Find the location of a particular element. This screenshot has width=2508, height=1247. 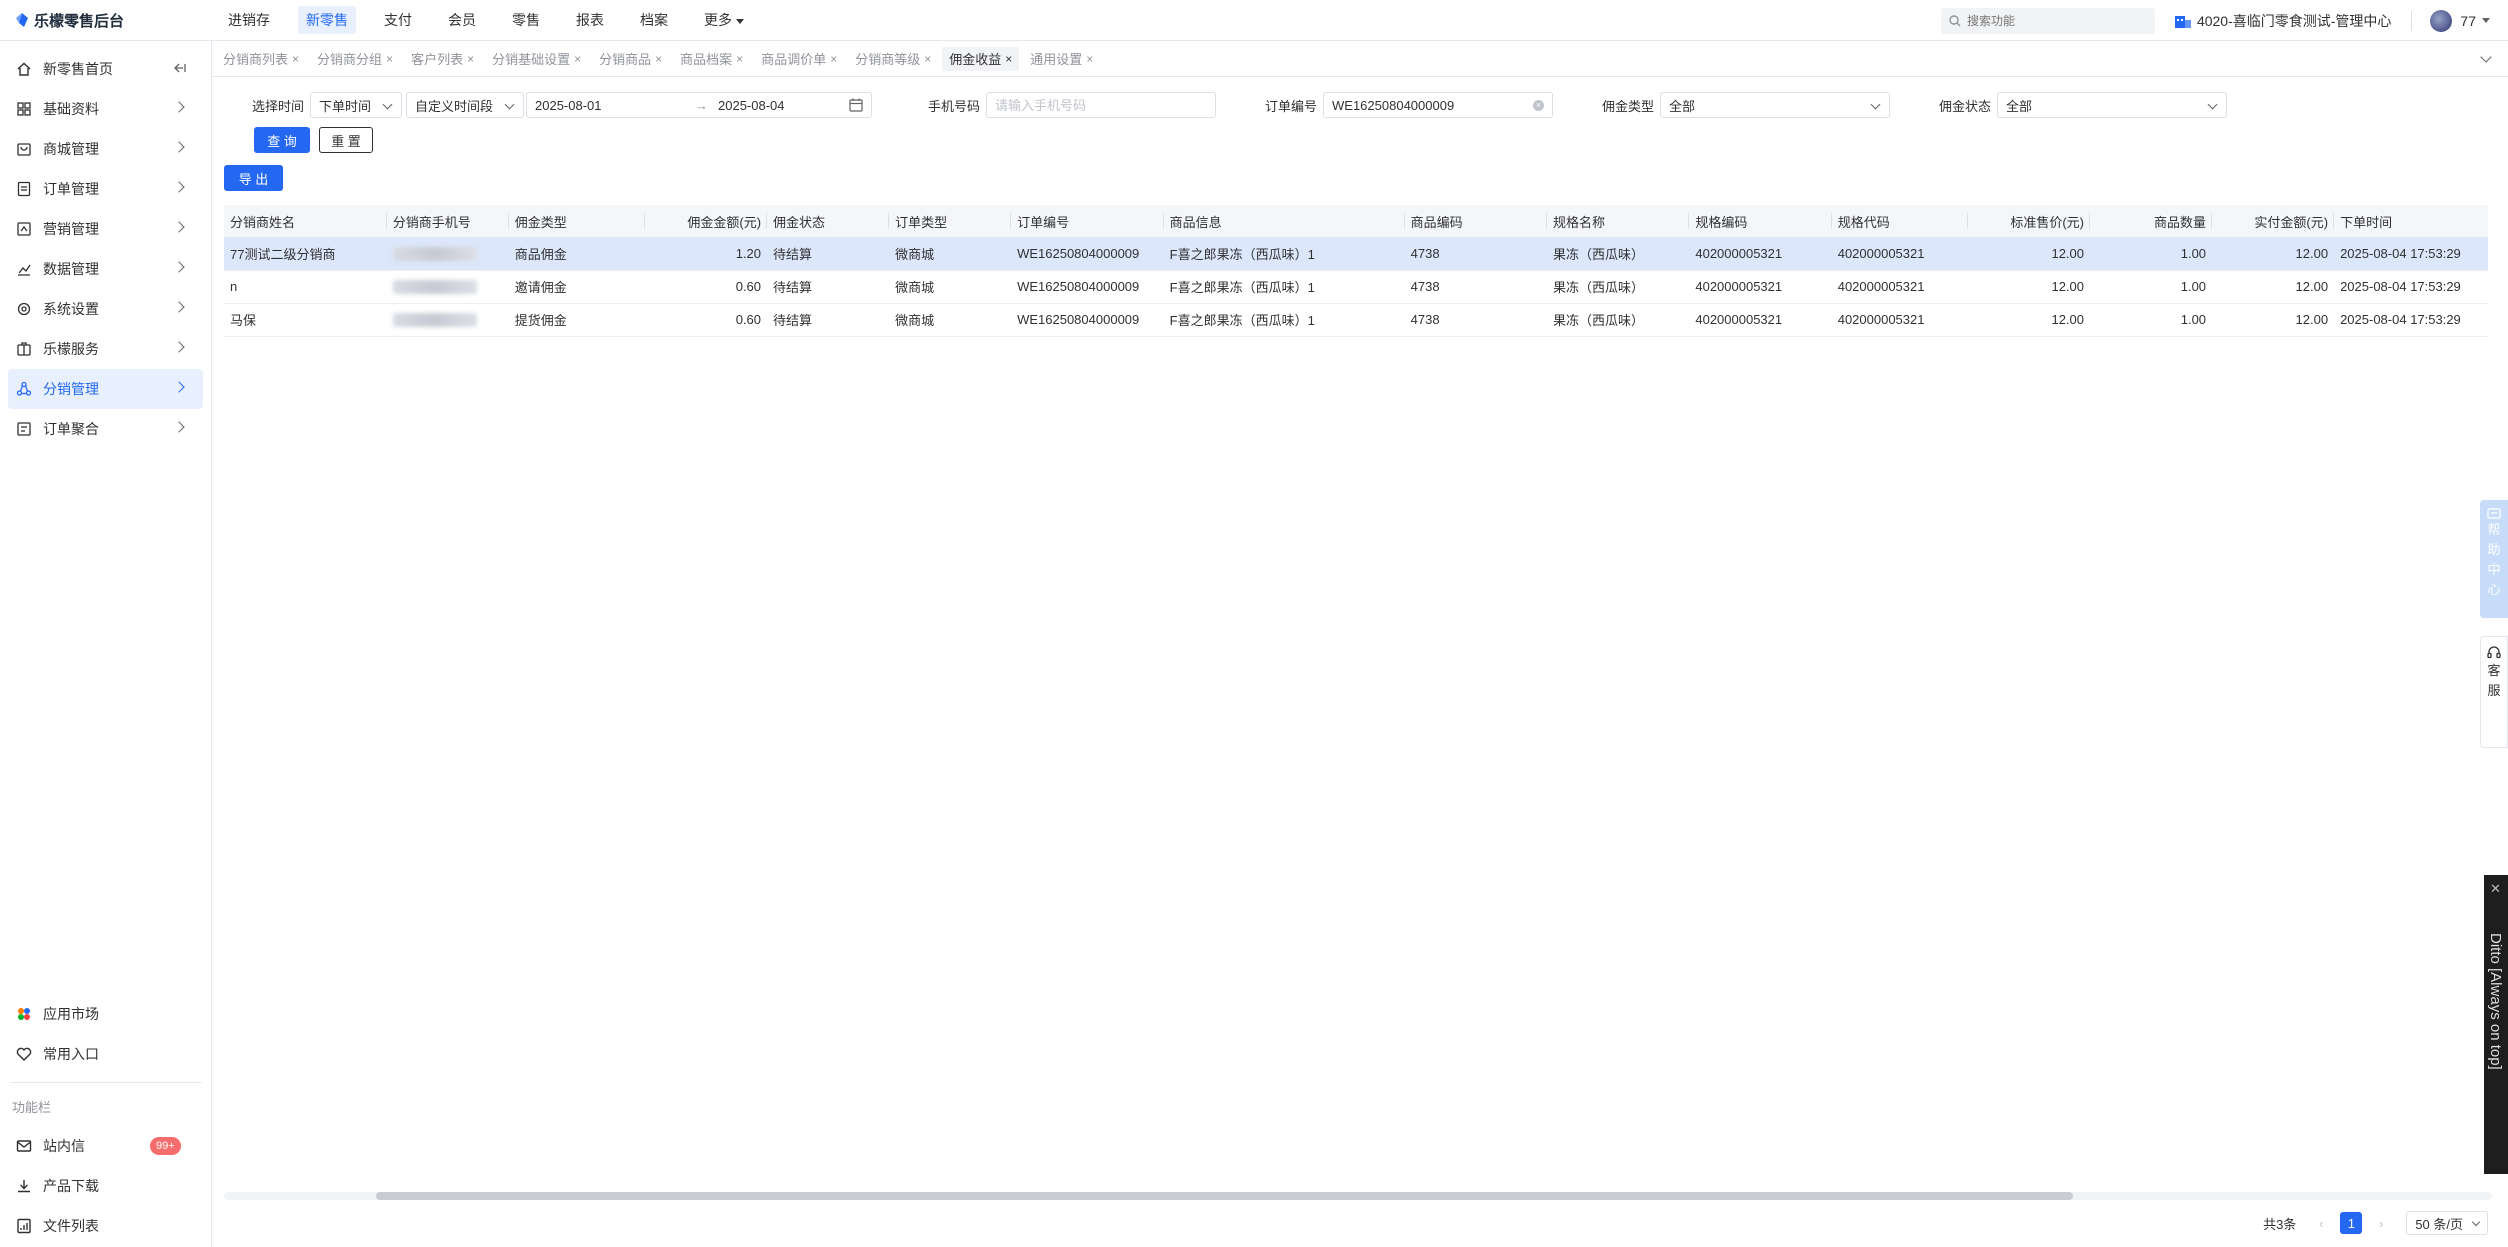

column-header: 规格编码 is located at coordinates (1760, 221).